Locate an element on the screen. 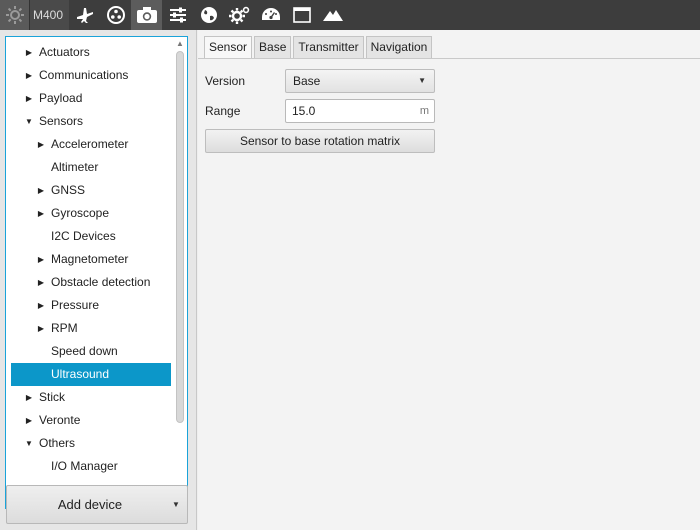  sliders-icon is located at coordinates (177, 15).